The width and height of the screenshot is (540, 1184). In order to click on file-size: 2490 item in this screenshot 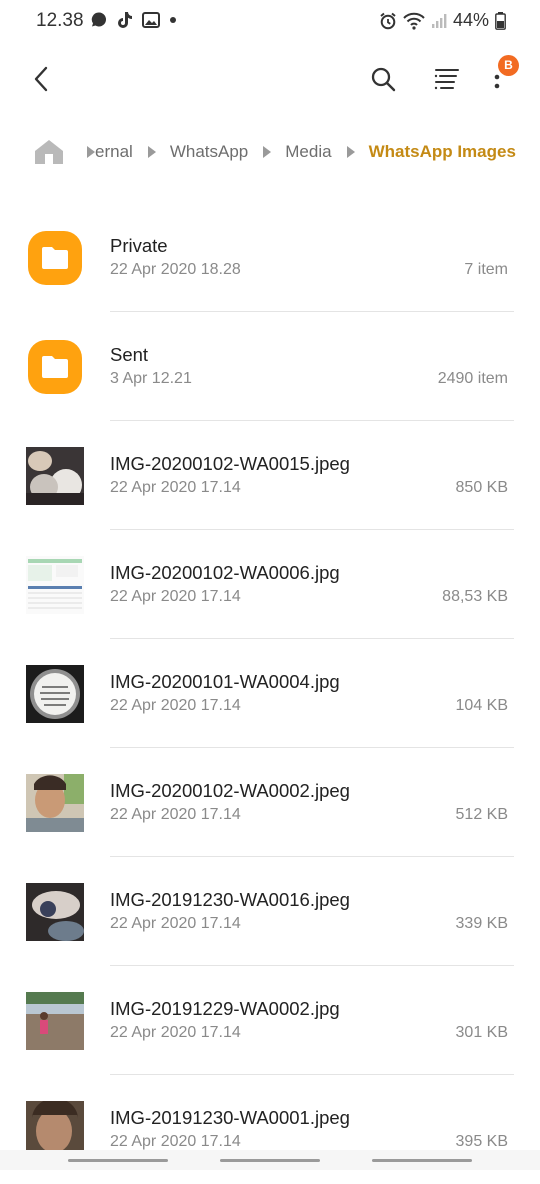, I will do `click(472, 378)`.